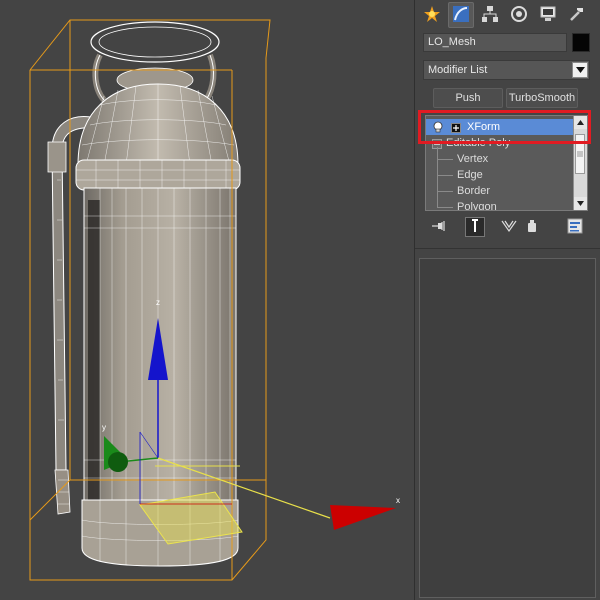 This screenshot has height=600, width=600. I want to click on motion-icon, so click(519, 15).